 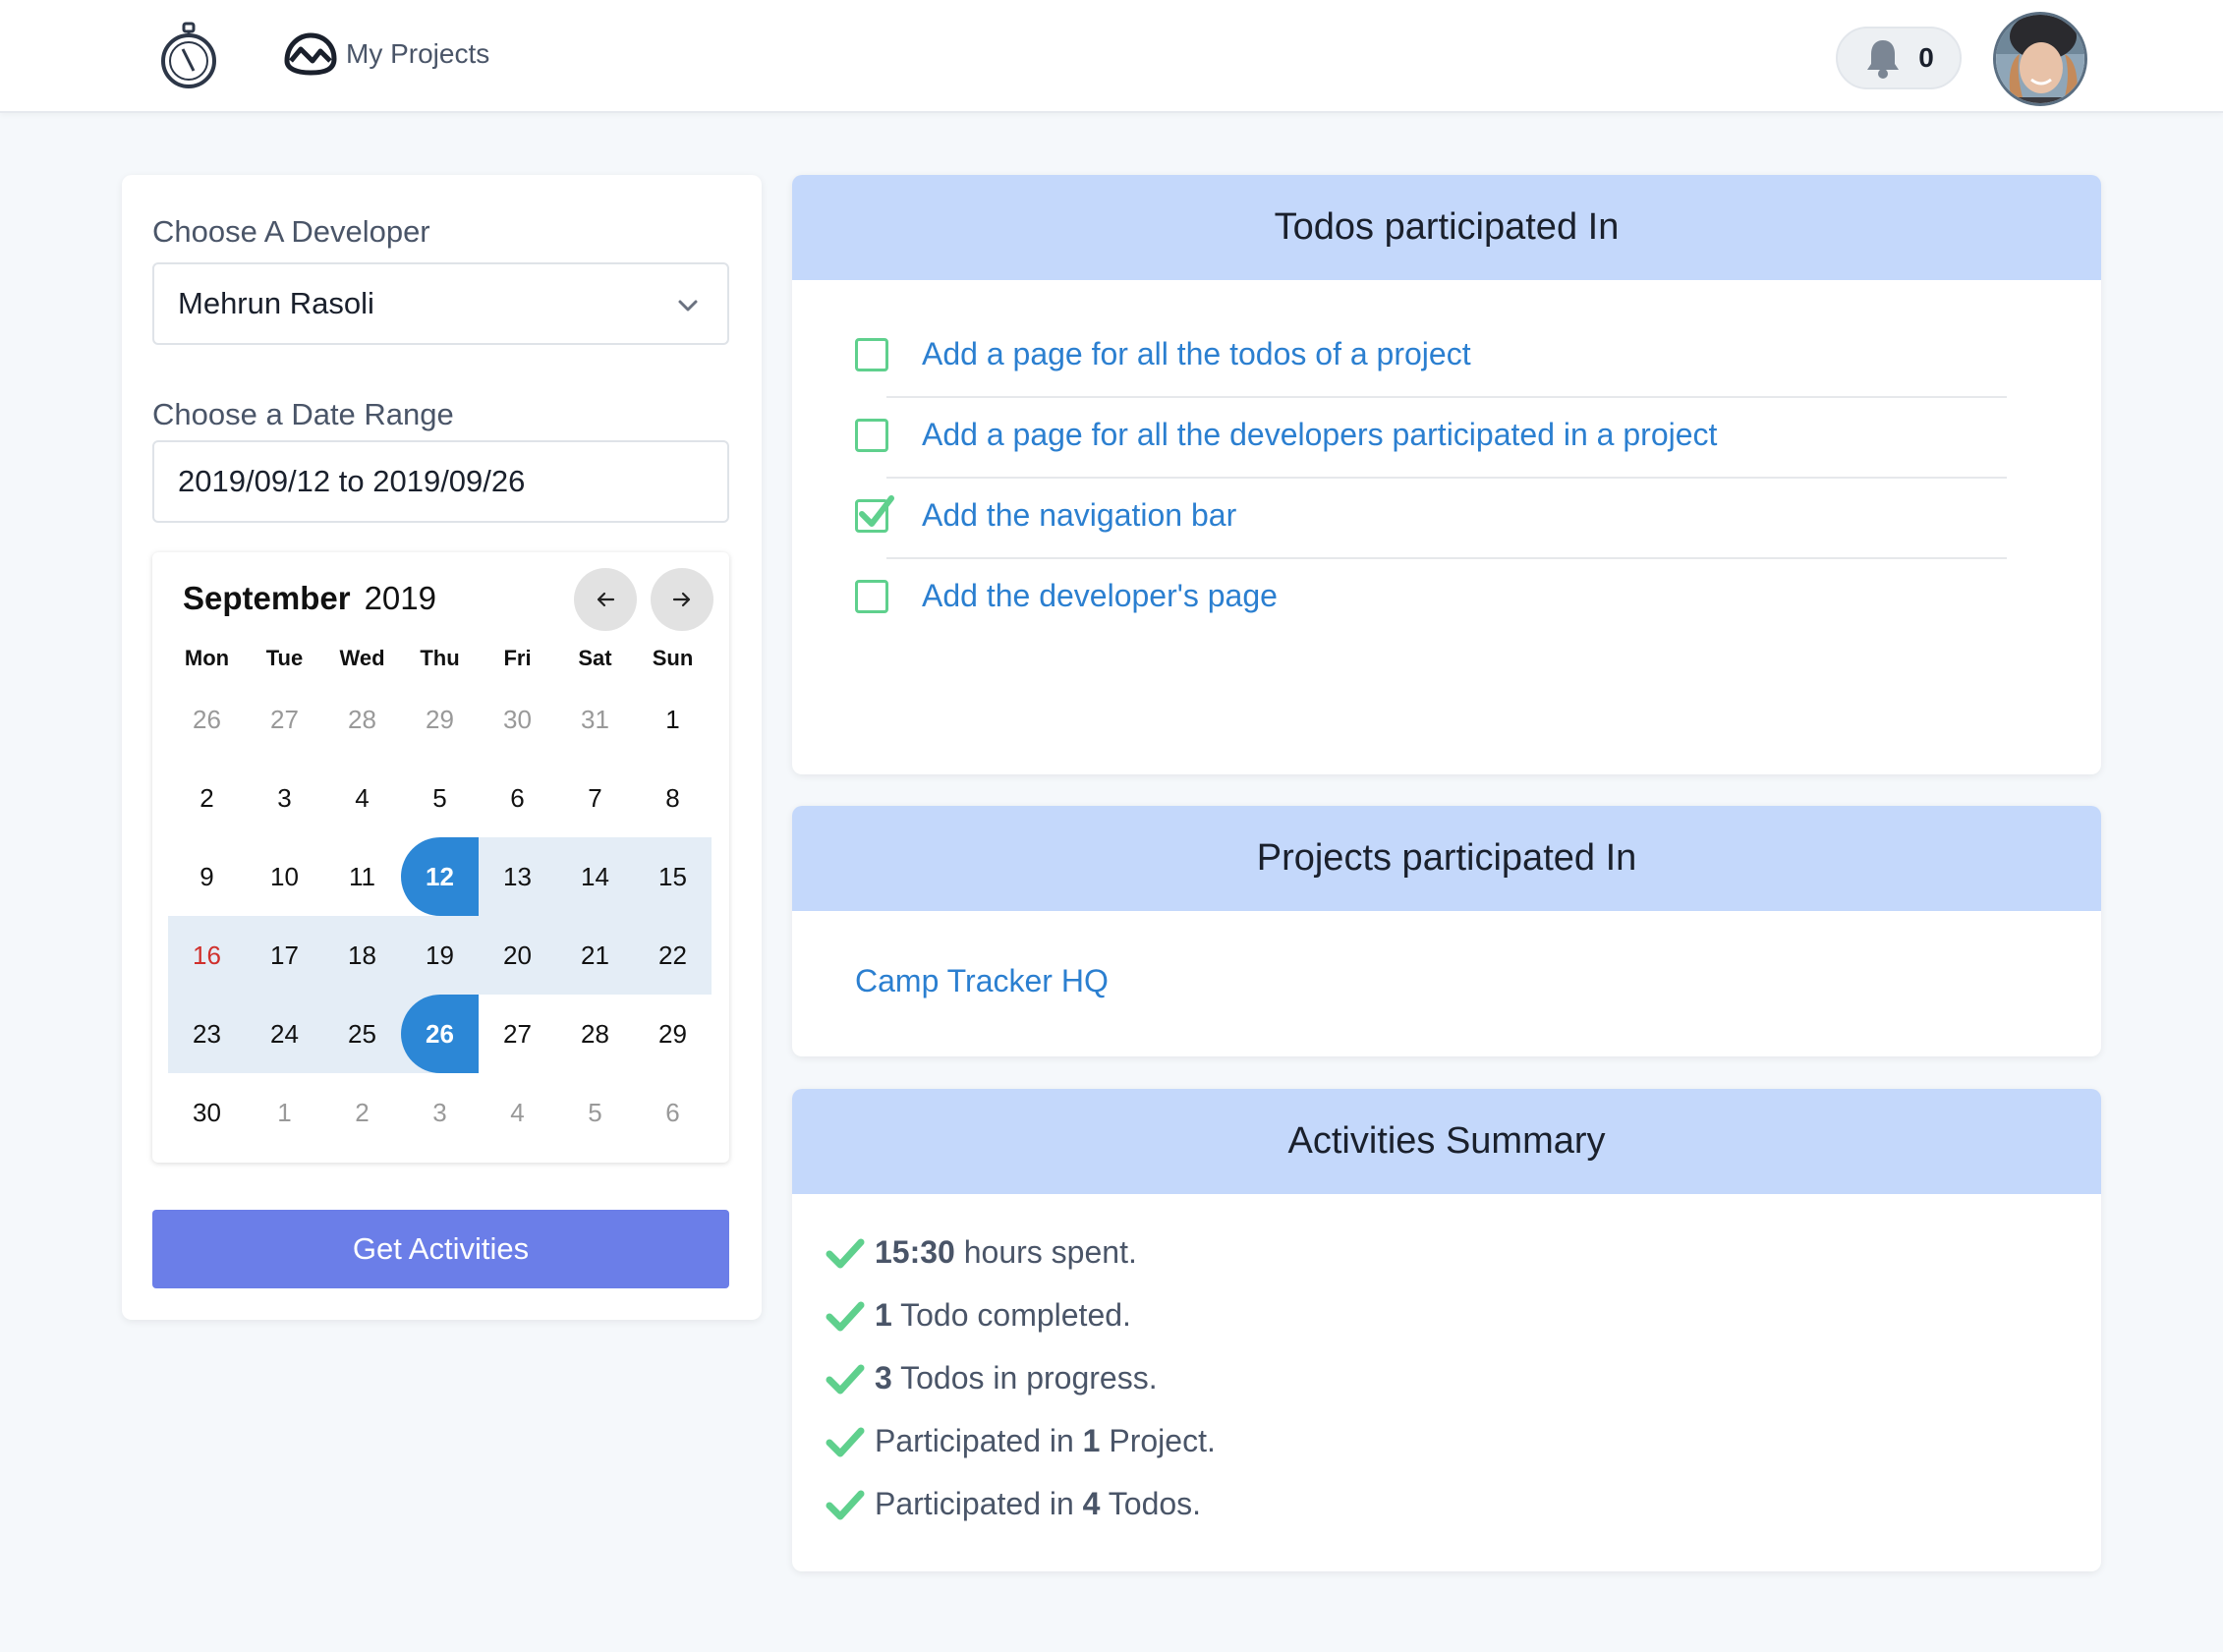 I want to click on calendar-day-number: 26, so click(x=440, y=1034).